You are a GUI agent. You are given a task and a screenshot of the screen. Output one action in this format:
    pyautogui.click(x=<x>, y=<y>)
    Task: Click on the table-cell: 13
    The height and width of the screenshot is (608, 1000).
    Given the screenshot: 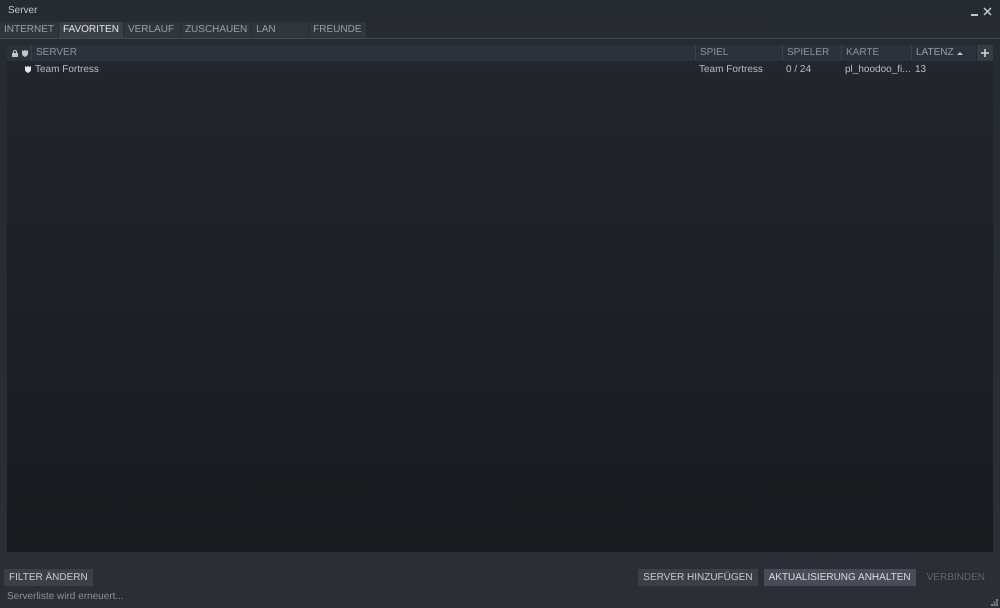 What is the action you would take?
    pyautogui.click(x=920, y=69)
    